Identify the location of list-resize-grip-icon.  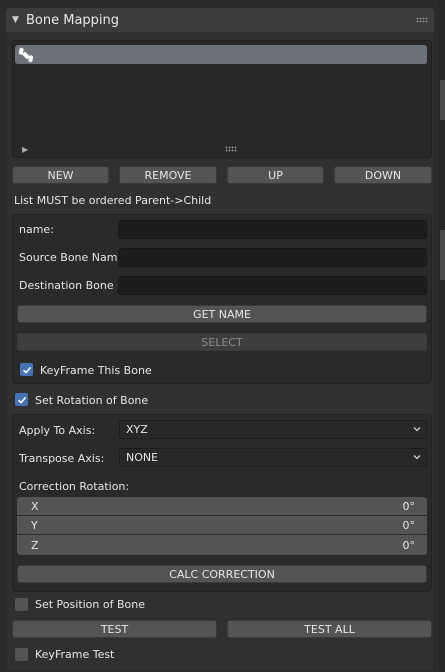
(231, 149).